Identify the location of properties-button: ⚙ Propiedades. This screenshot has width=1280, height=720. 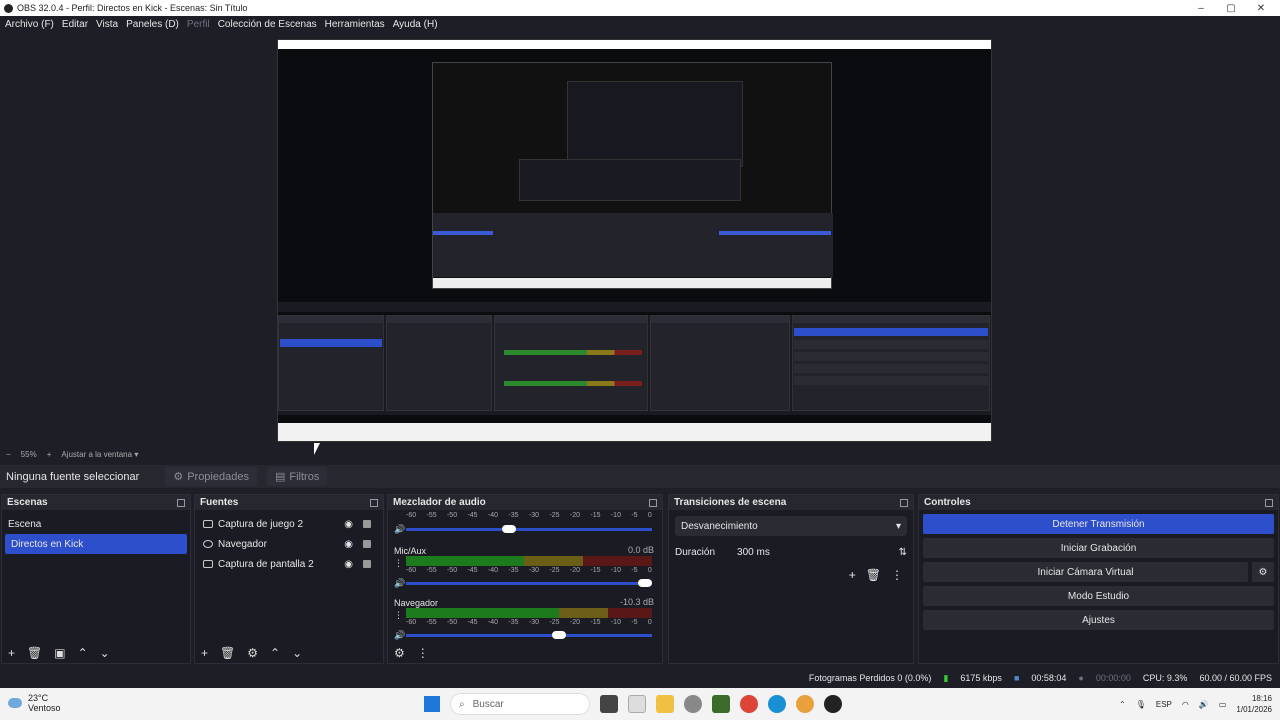
(211, 476).